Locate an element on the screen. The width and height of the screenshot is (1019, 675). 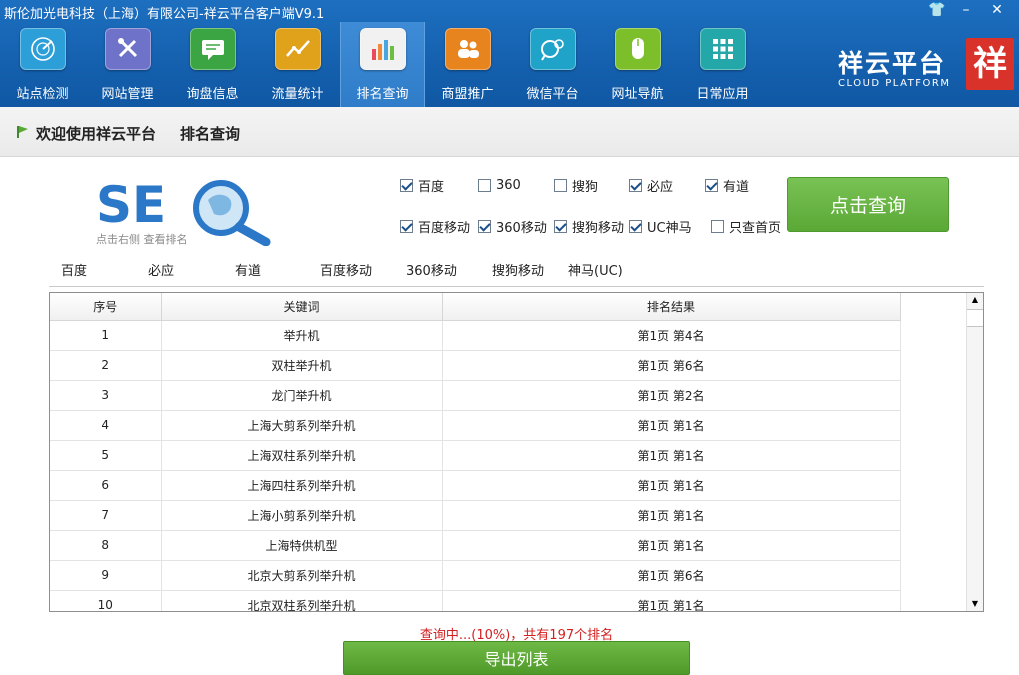
checkbox-label: 有道 is located at coordinates (736, 187).